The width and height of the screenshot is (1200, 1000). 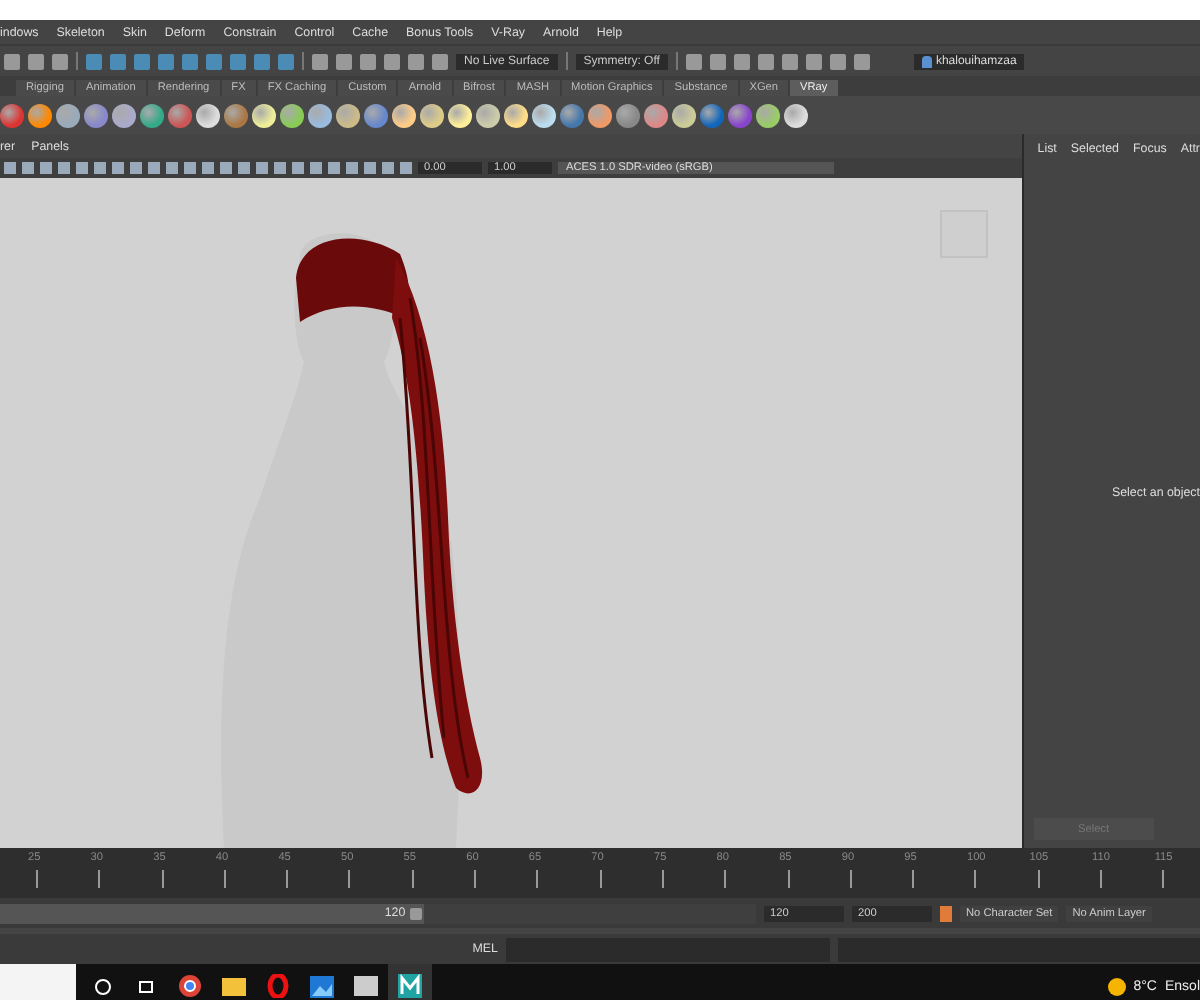 I want to click on key-icon, so click(x=946, y=913).